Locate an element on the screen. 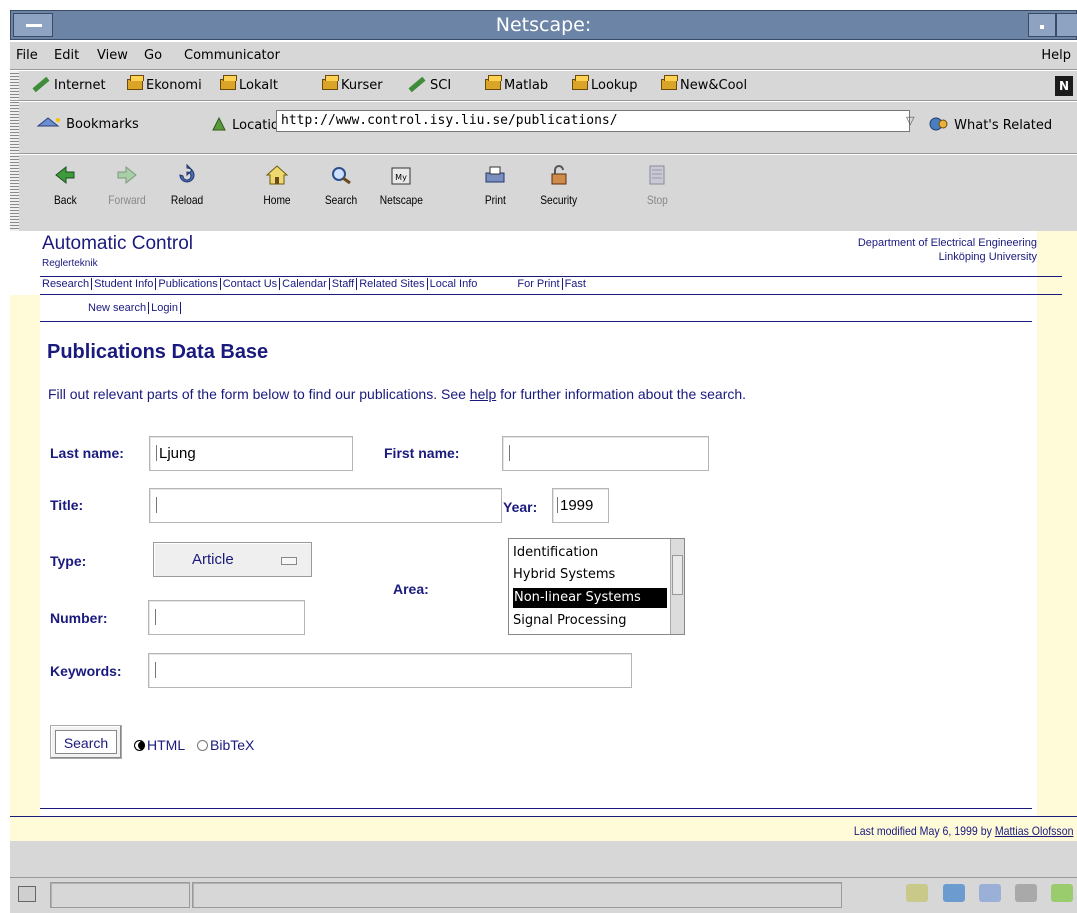 This screenshot has height=913, width=1077. status-bar is located at coordinates (543, 894).